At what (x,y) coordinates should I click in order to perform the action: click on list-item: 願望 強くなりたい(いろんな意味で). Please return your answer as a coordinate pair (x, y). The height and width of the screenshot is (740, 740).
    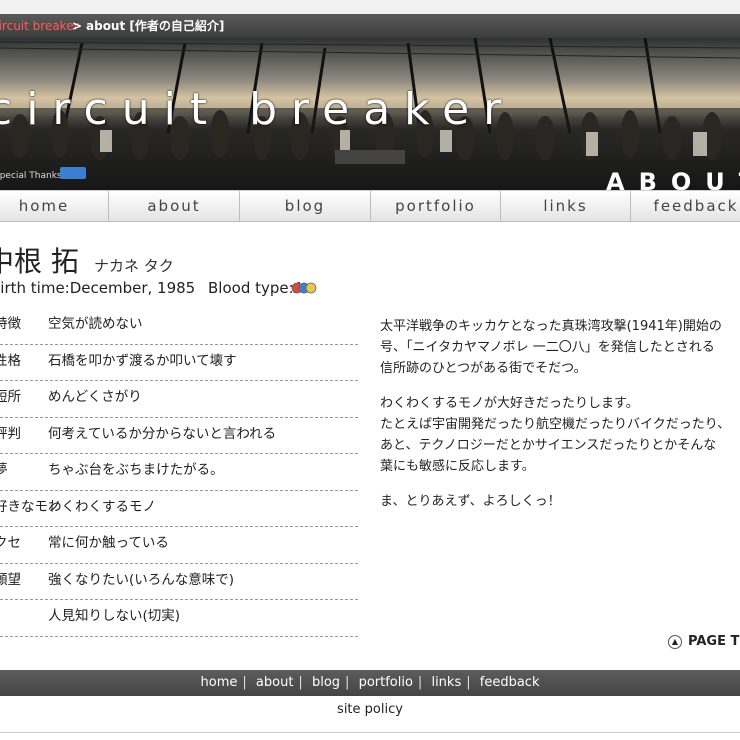
    Looking at the image, I should click on (179, 582).